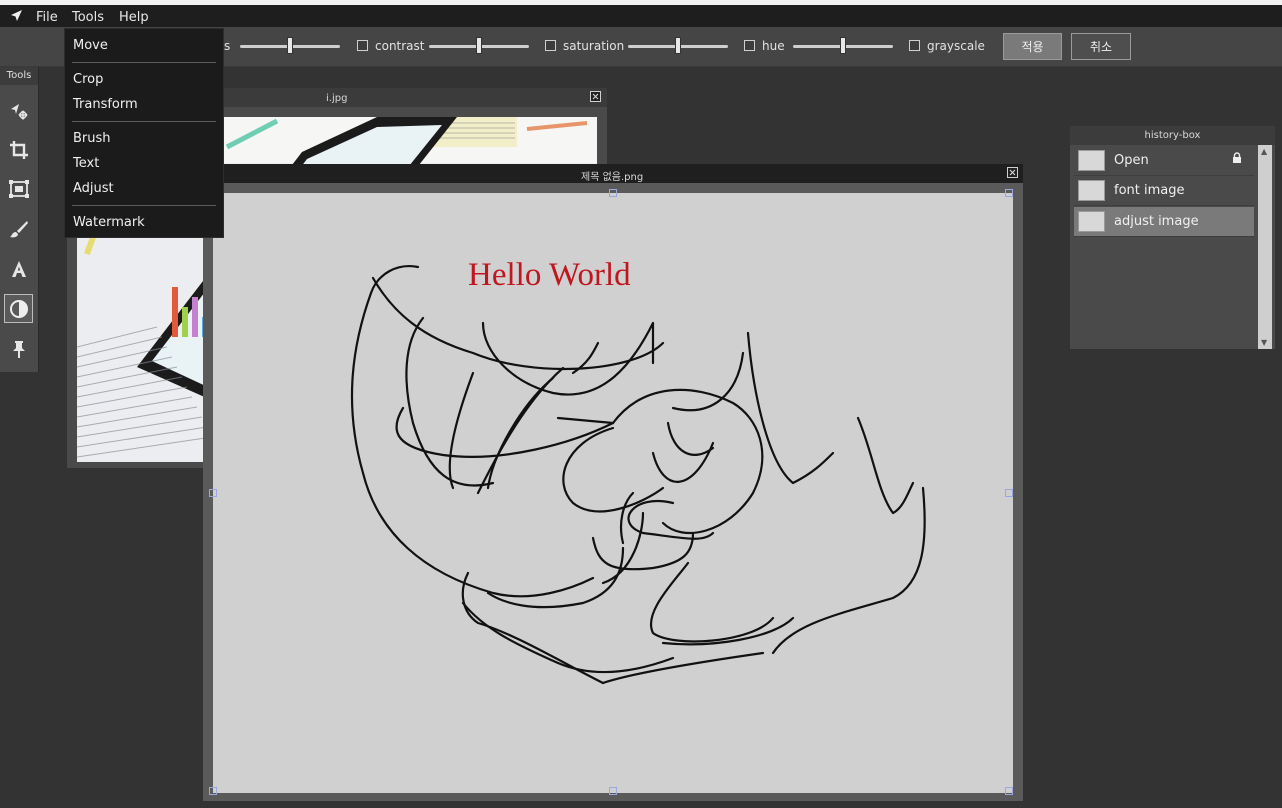 The image size is (1282, 808). I want to click on history-item-label: Open, so click(1131, 160).